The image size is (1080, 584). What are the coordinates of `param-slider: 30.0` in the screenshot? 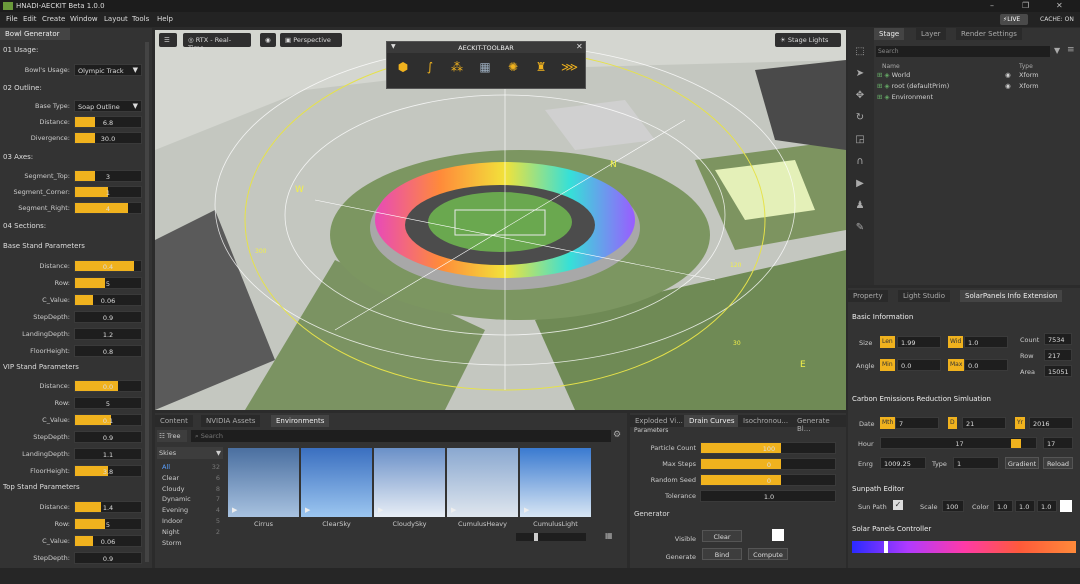 It's located at (108, 138).